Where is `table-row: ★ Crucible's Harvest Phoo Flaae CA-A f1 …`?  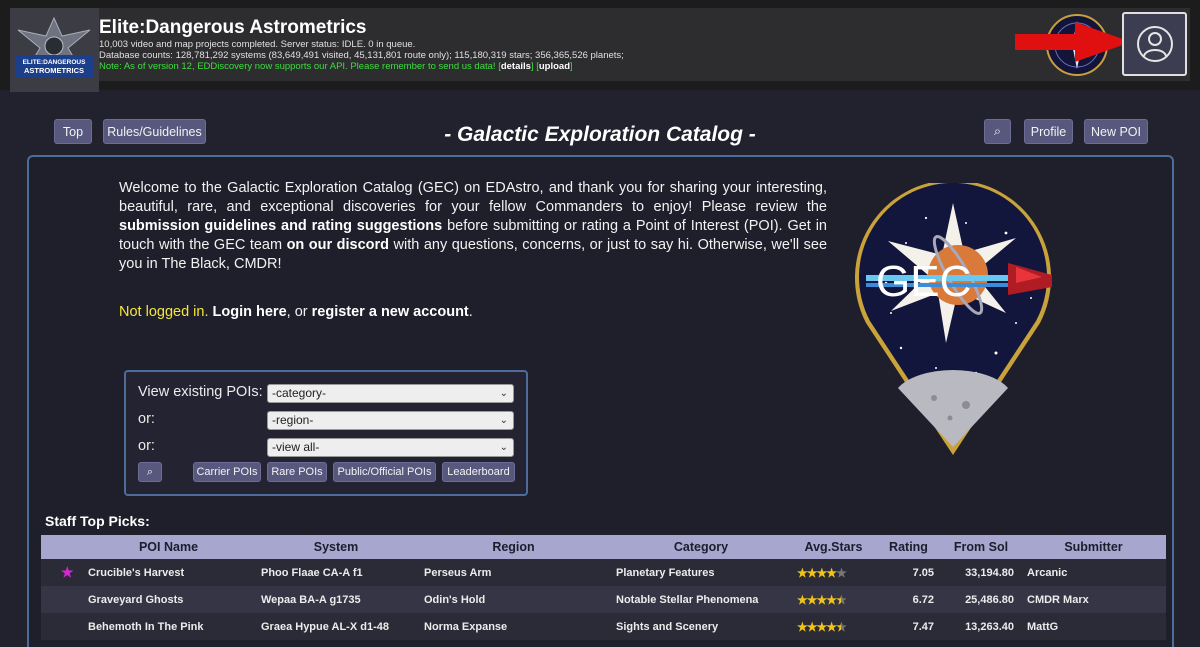 table-row: ★ Crucible's Harvest Phoo Flaae CA-A f1 … is located at coordinates (603, 572).